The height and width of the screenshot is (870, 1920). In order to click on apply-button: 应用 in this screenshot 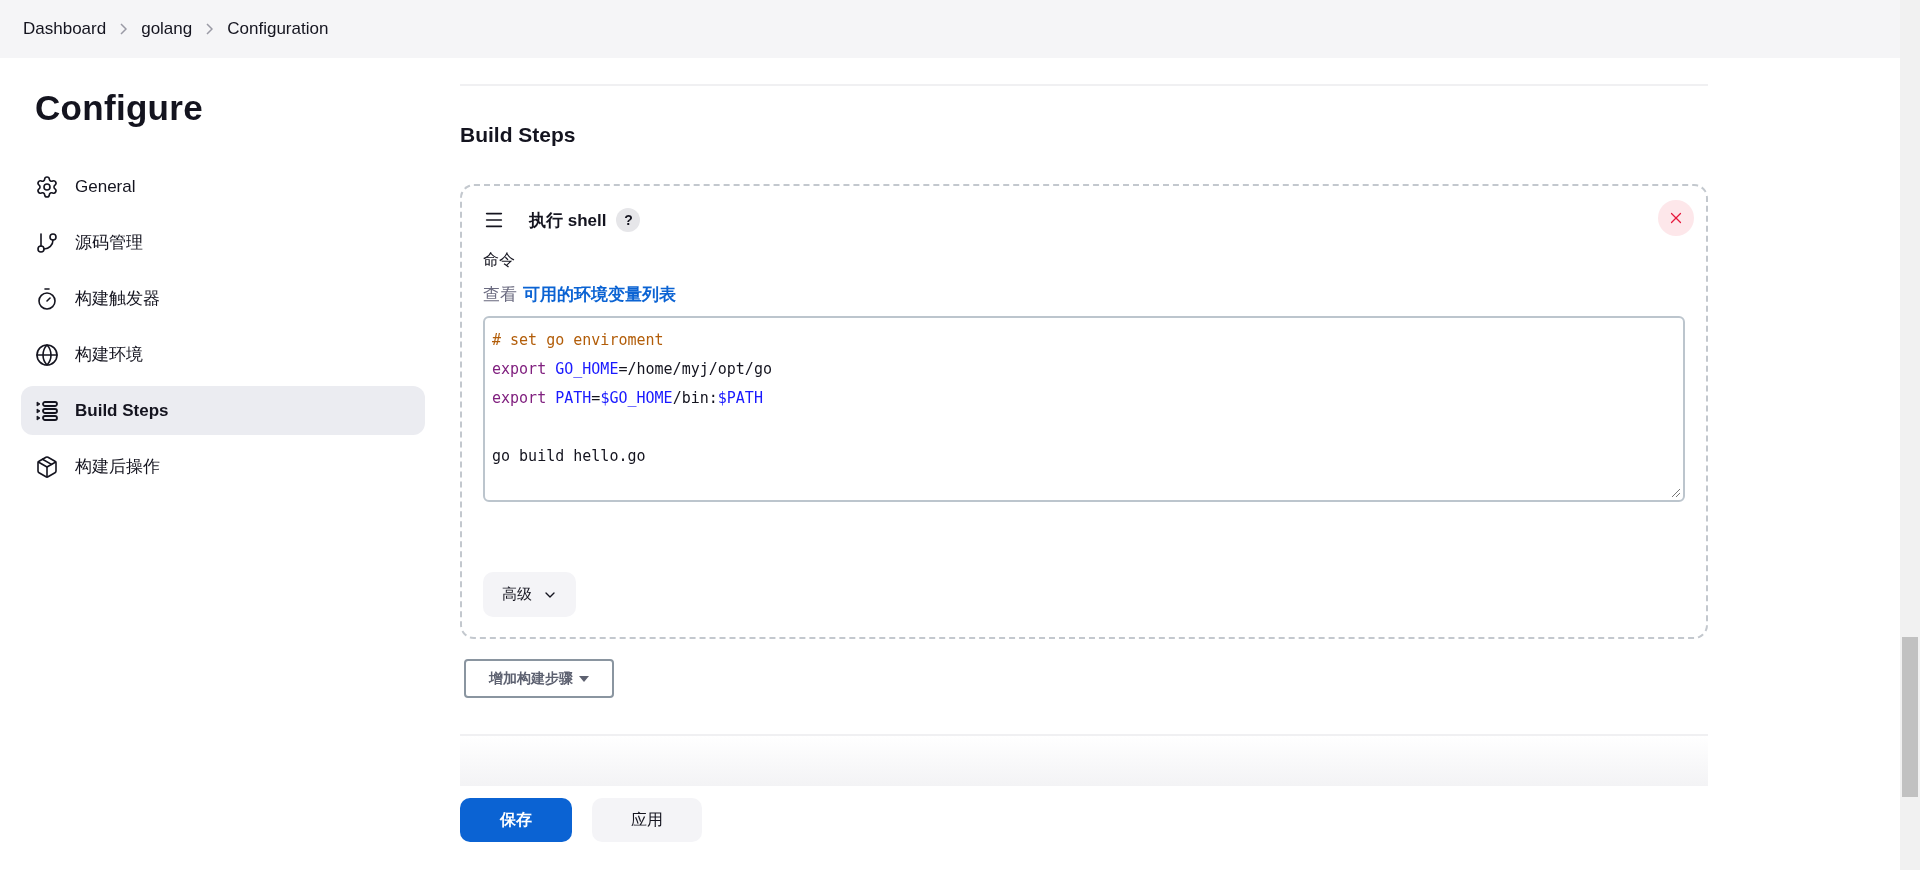, I will do `click(647, 820)`.